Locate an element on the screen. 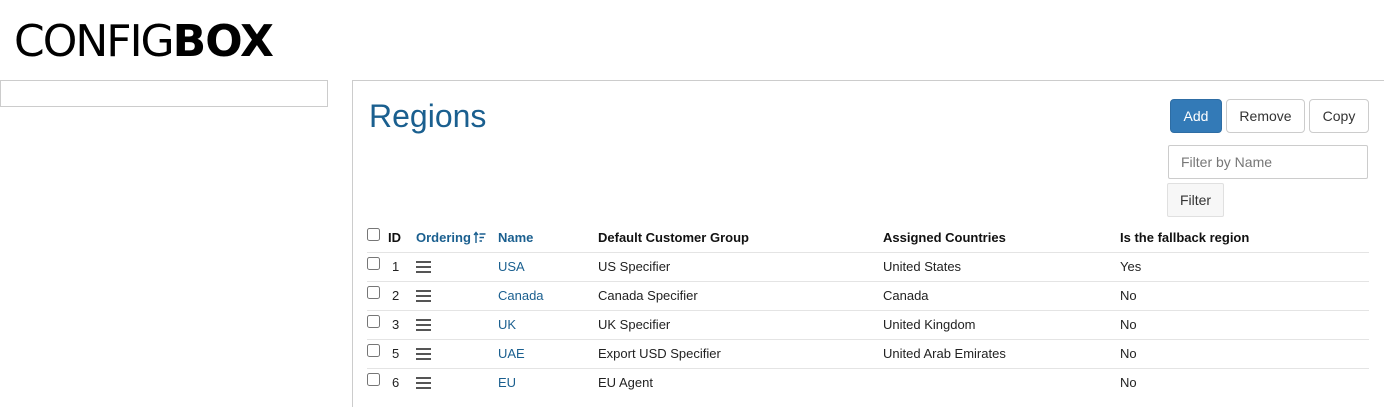 This screenshot has height=407, width=1384. row-default-group: UK Specifier is located at coordinates (740, 325).